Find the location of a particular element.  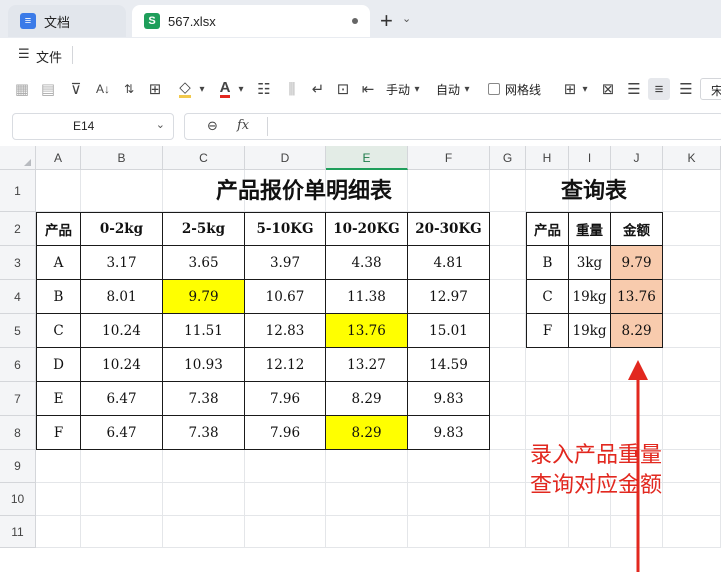

filter-icon: ⊽ is located at coordinates (76, 89).